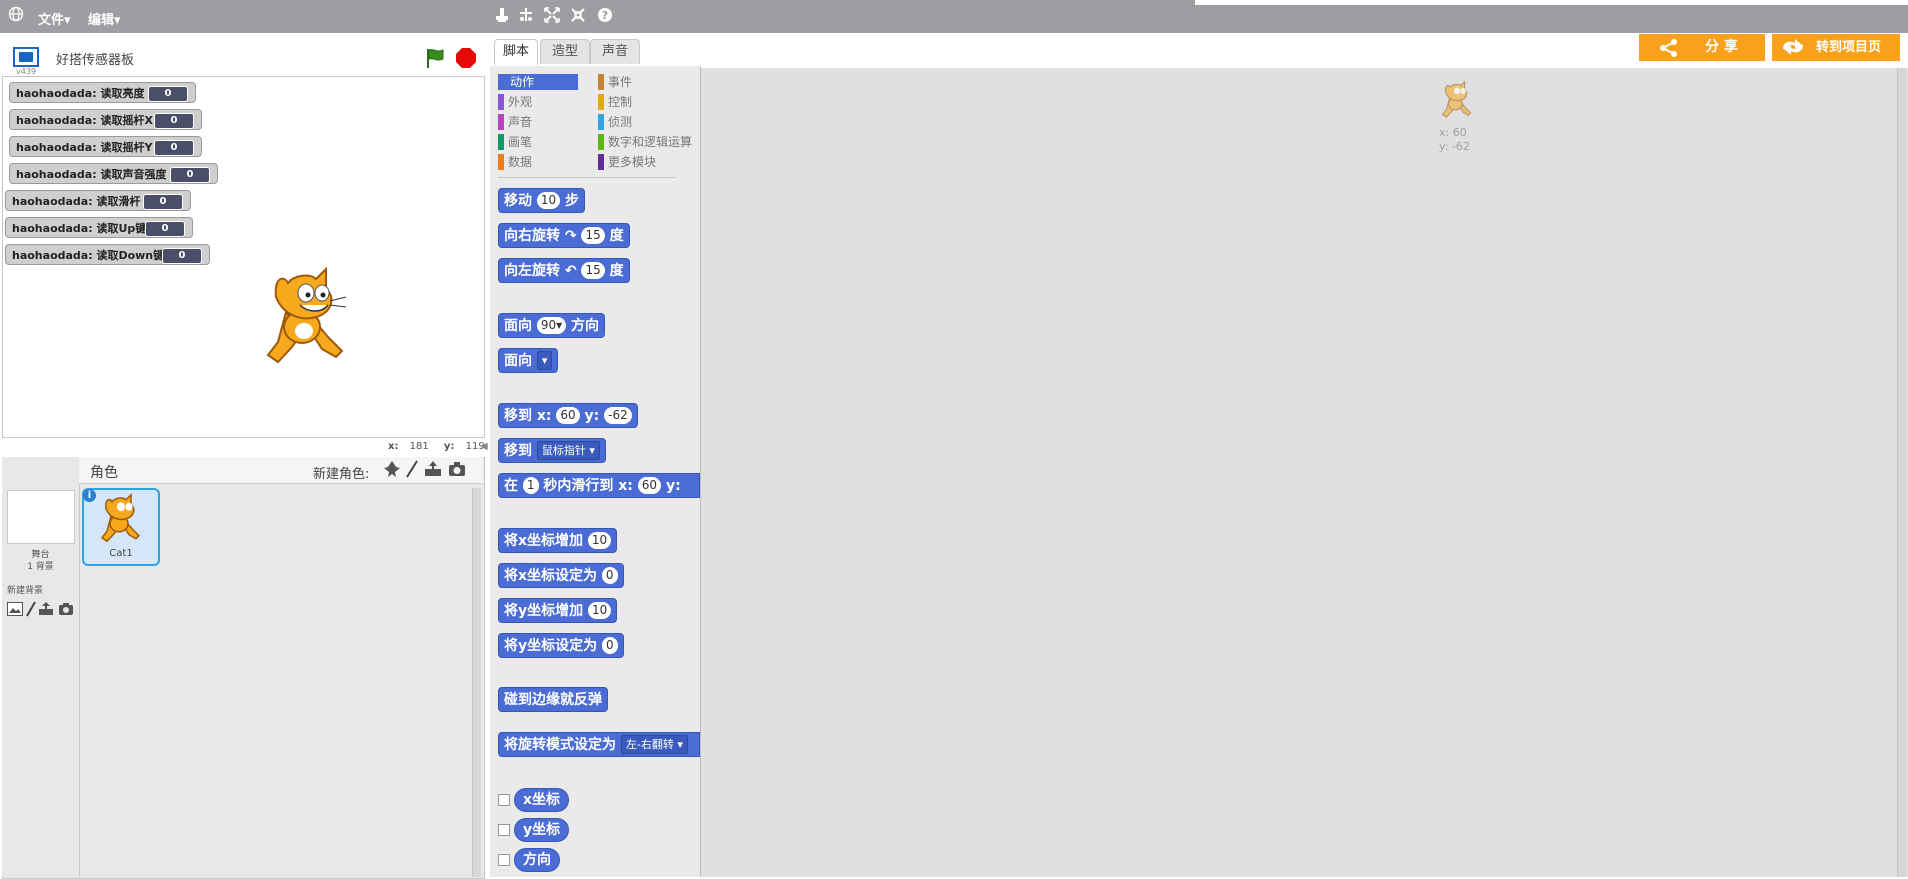 The height and width of the screenshot is (879, 1908). Describe the element at coordinates (538, 82) in the screenshot. I see `category-motion: 动作` at that location.